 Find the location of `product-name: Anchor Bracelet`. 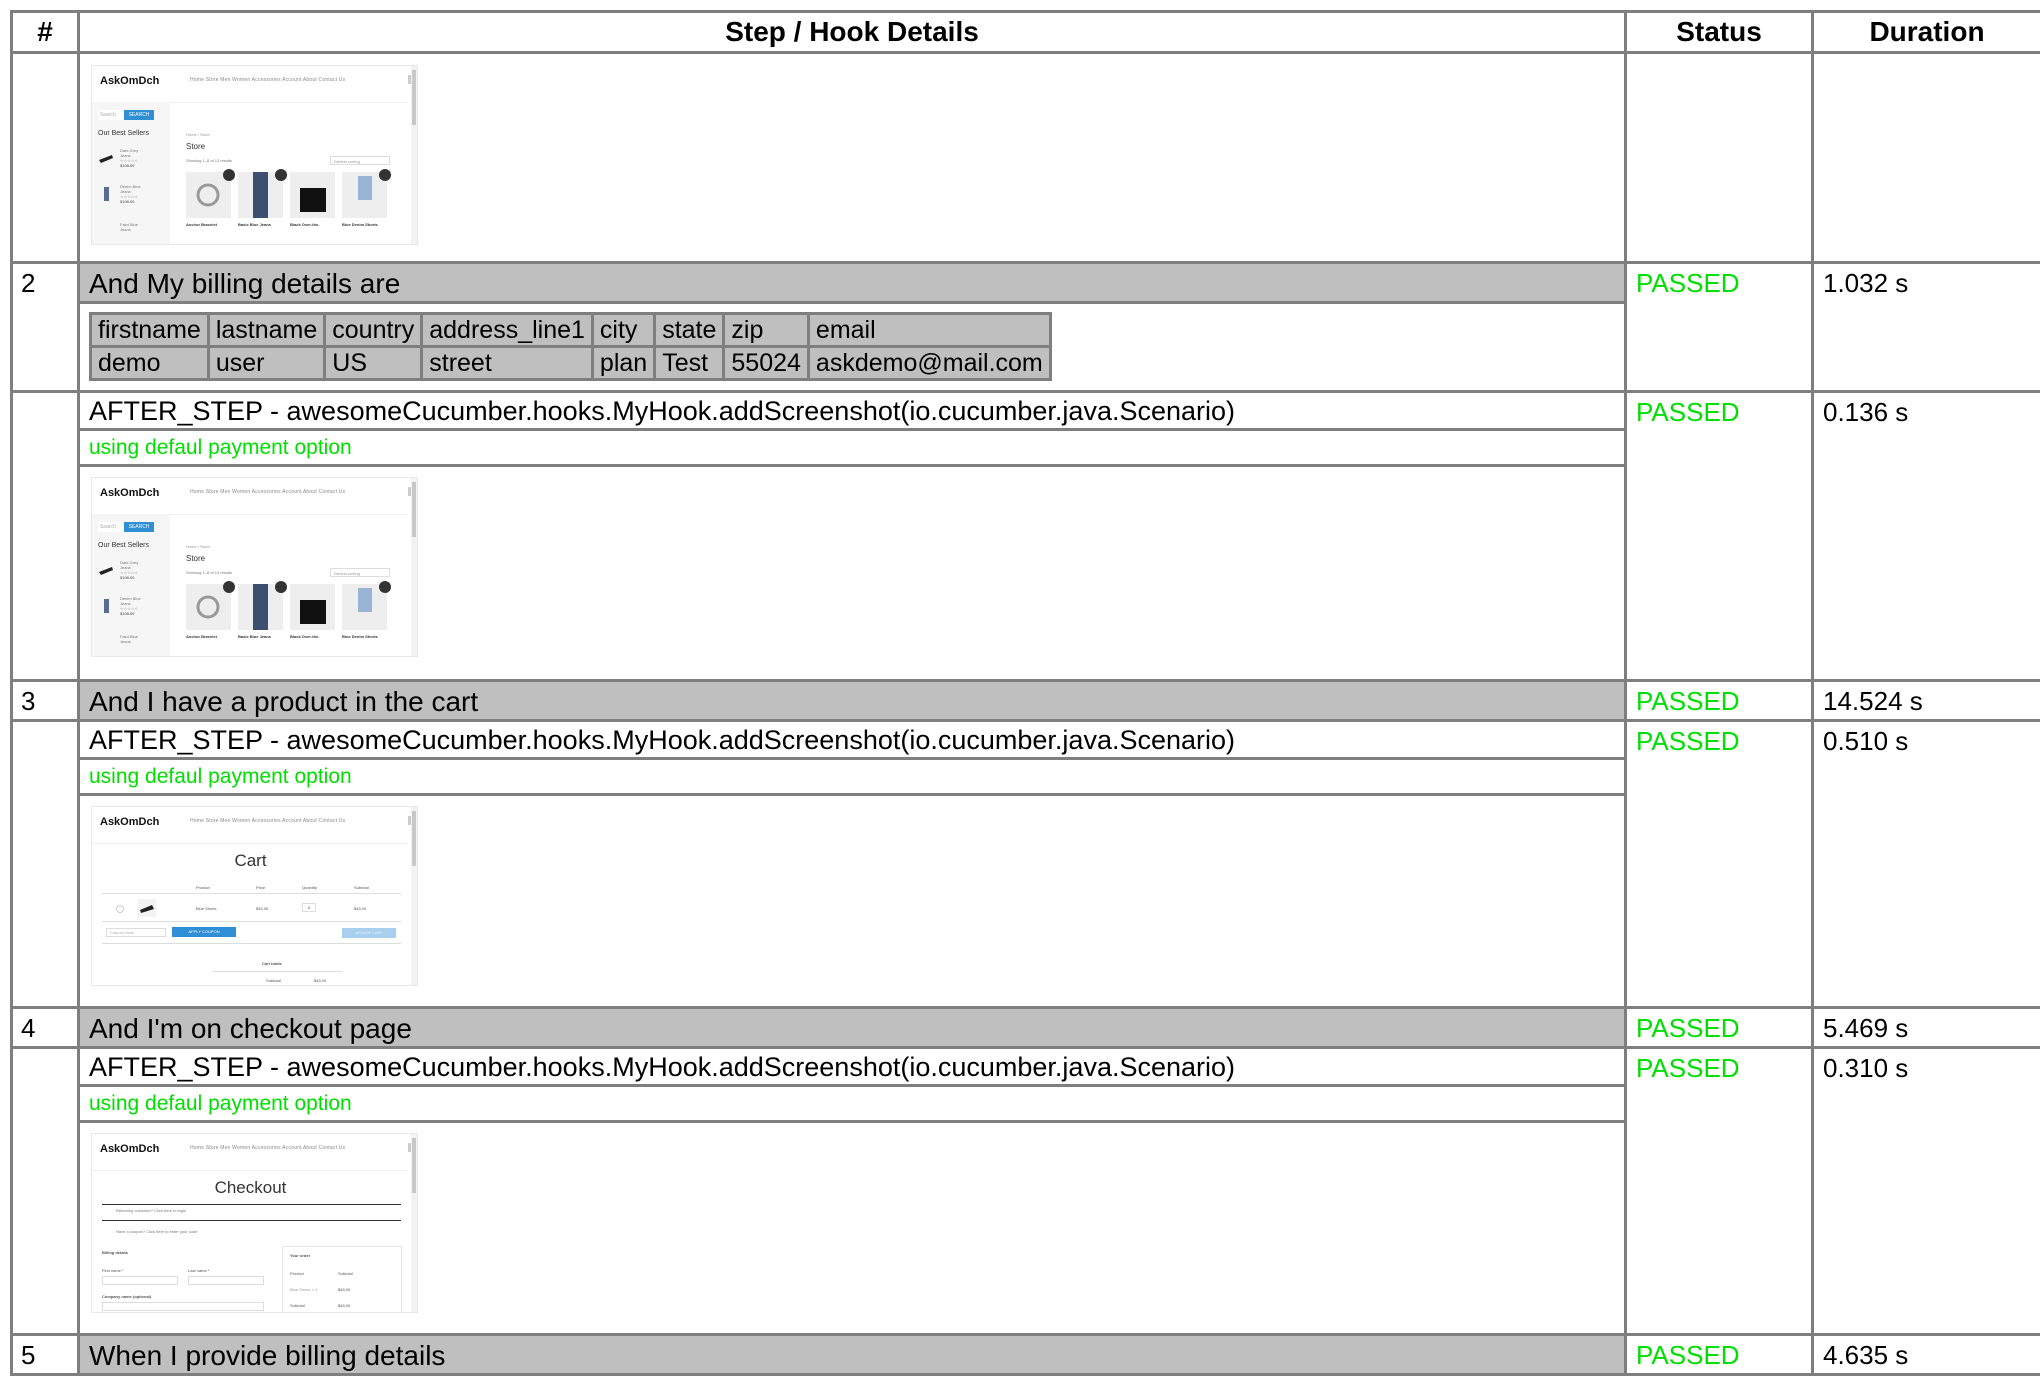

product-name: Anchor Bracelet is located at coordinates (201, 636).